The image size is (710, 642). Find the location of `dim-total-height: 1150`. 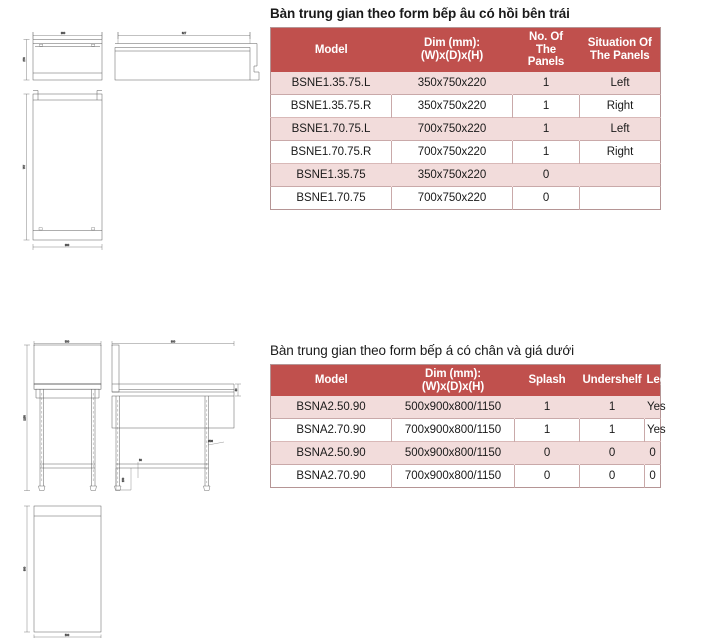

dim-total-height: 1150 is located at coordinates (25, 418).